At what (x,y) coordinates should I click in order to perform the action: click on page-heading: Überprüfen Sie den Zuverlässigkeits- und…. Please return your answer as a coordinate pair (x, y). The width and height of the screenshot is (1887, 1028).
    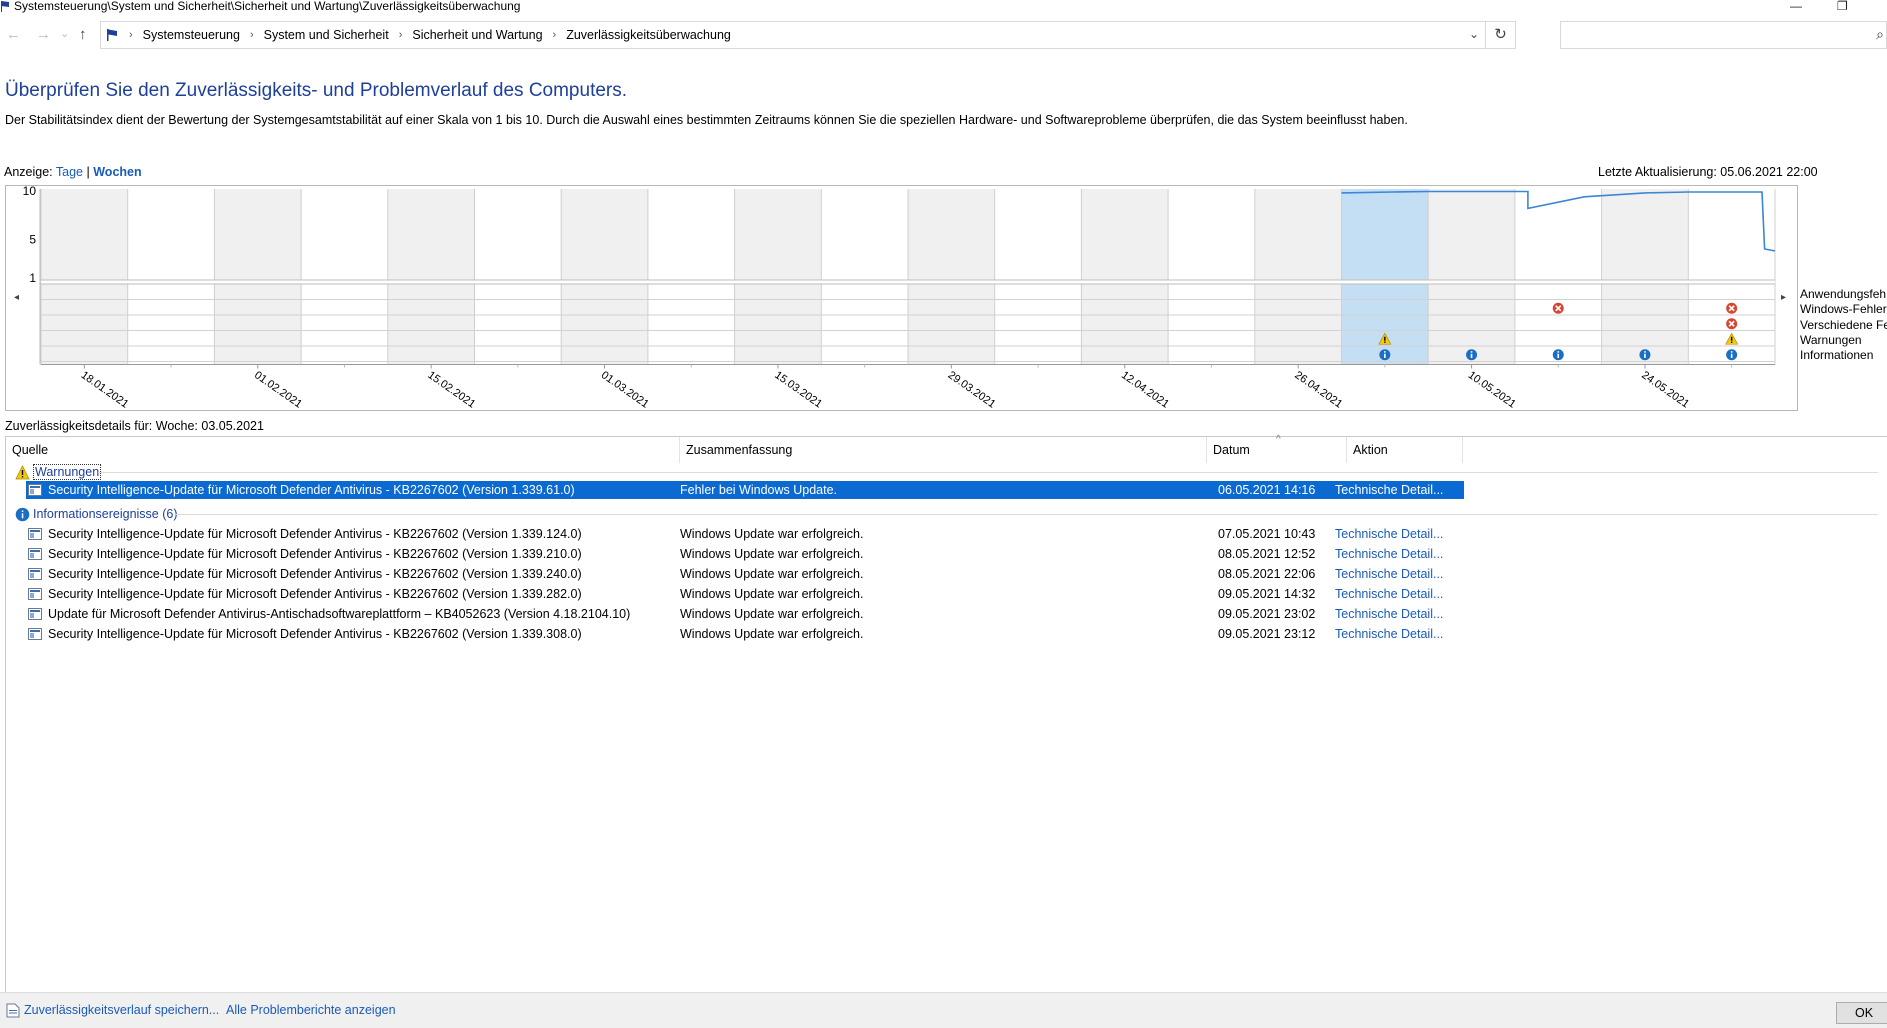
    Looking at the image, I should click on (316, 90).